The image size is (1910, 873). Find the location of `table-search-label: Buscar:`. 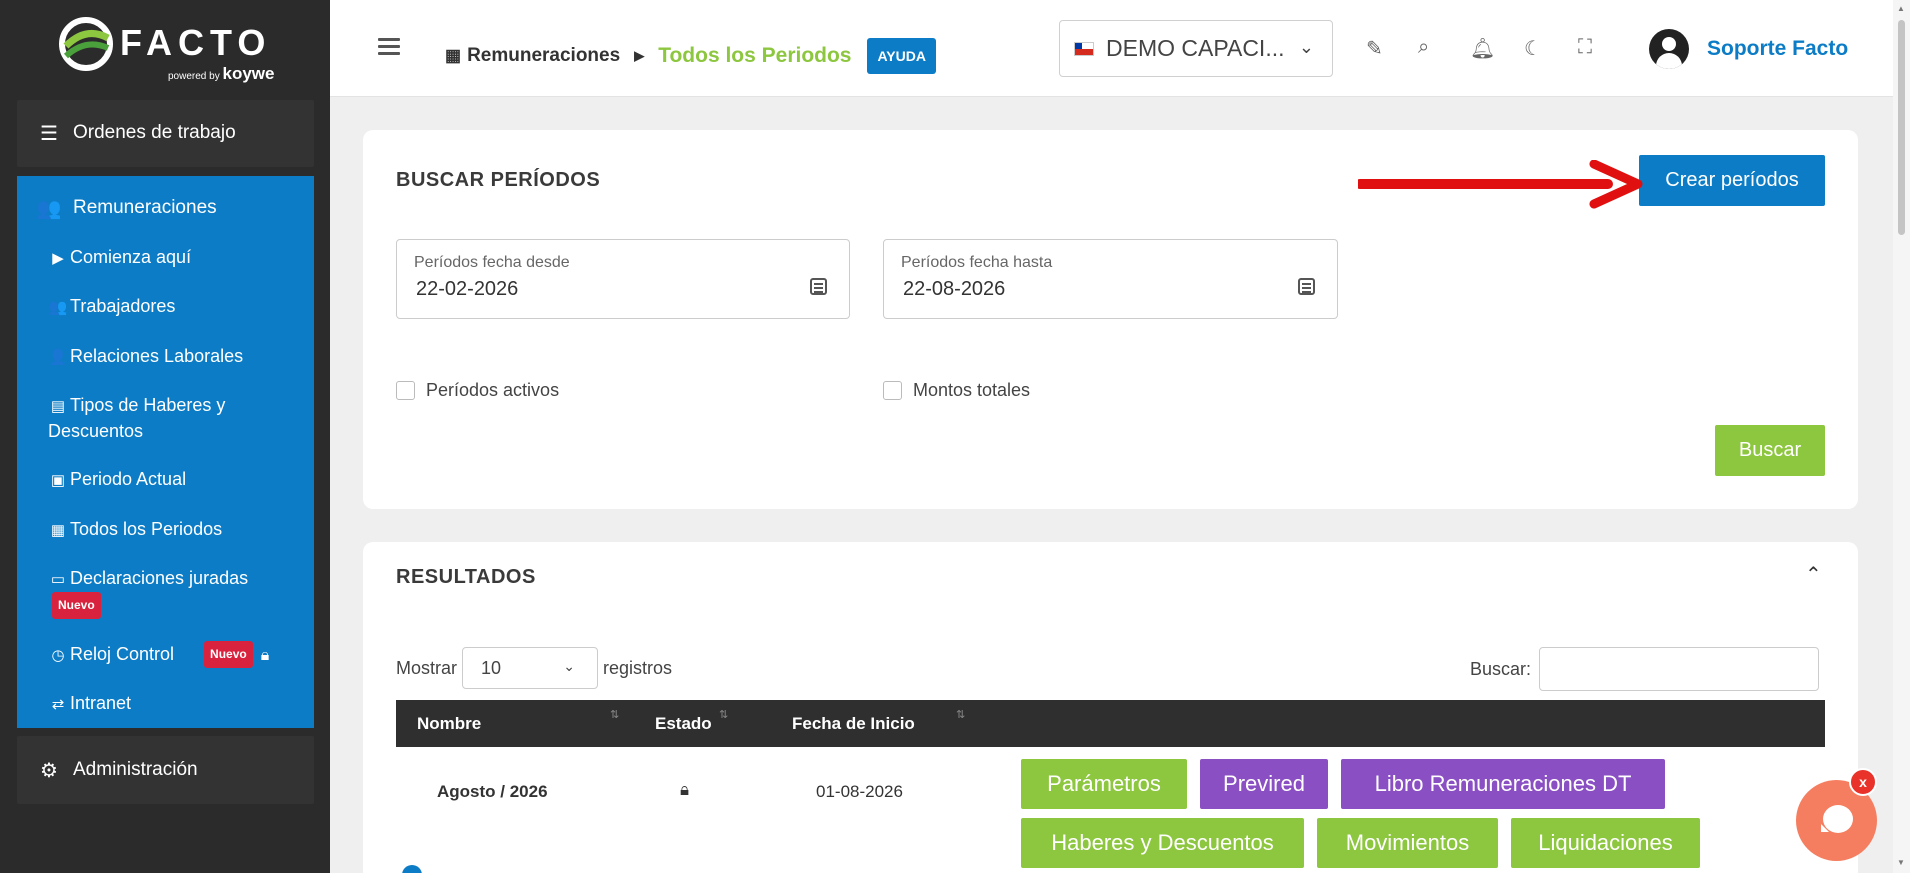

table-search-label: Buscar: is located at coordinates (1501, 668).